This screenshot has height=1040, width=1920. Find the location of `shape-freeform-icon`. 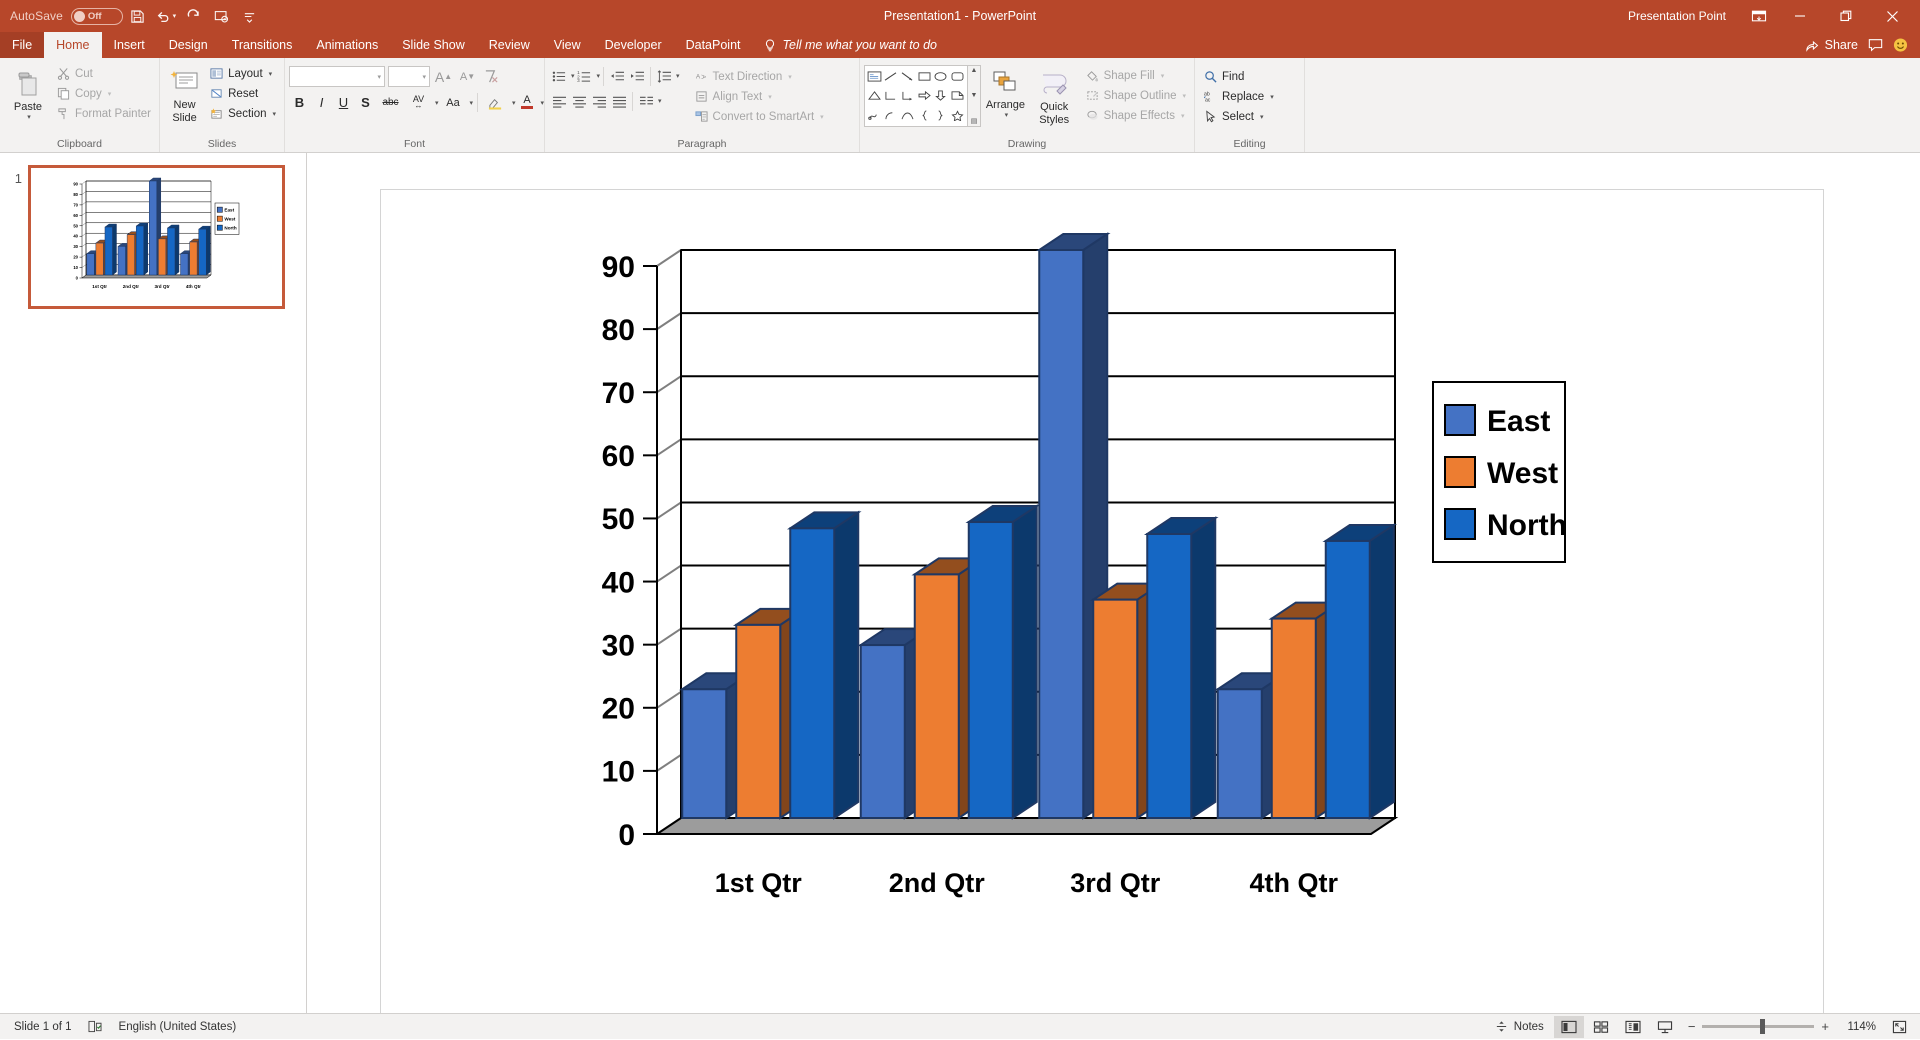

shape-freeform-icon is located at coordinates (874, 115).